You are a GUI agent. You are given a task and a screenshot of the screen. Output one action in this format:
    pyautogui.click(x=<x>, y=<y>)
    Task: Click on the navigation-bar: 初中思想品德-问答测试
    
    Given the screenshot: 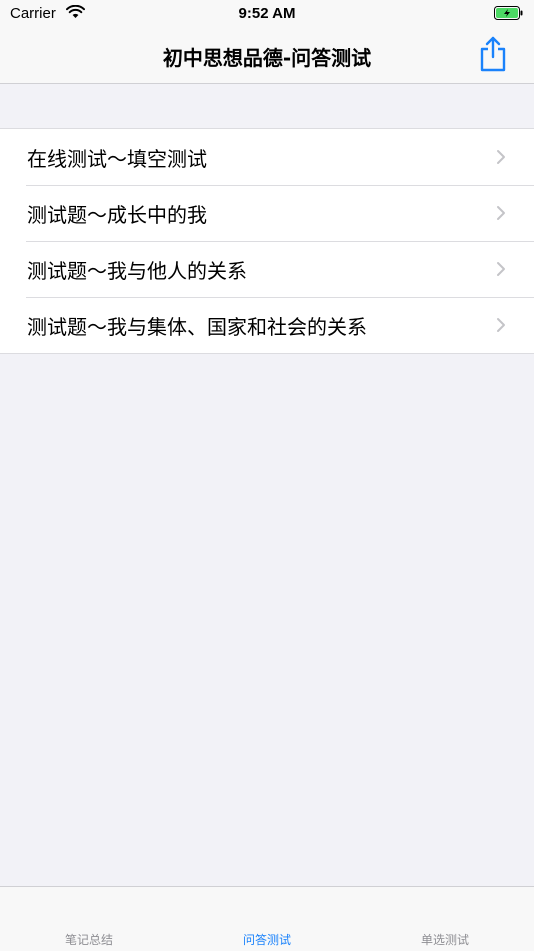 What is the action you would take?
    pyautogui.click(x=267, y=56)
    